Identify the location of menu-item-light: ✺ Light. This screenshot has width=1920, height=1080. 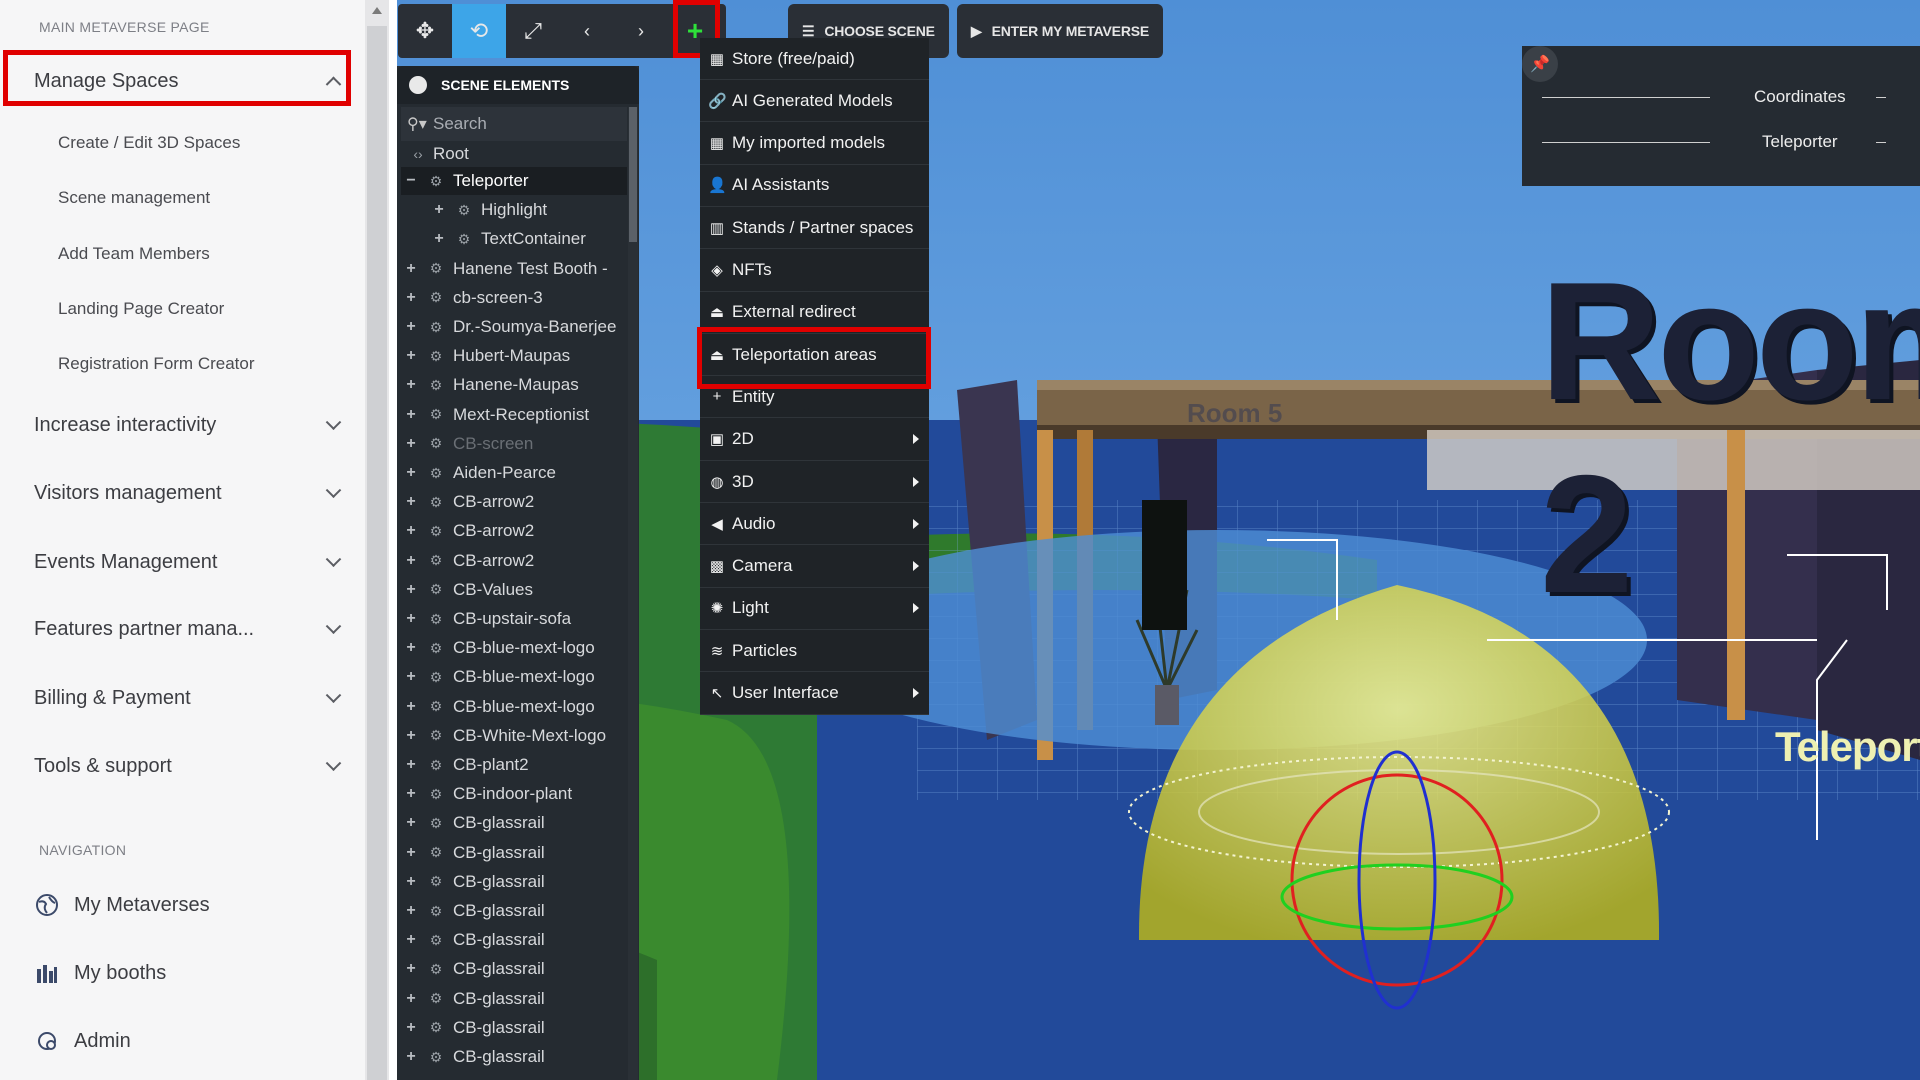
(814, 609).